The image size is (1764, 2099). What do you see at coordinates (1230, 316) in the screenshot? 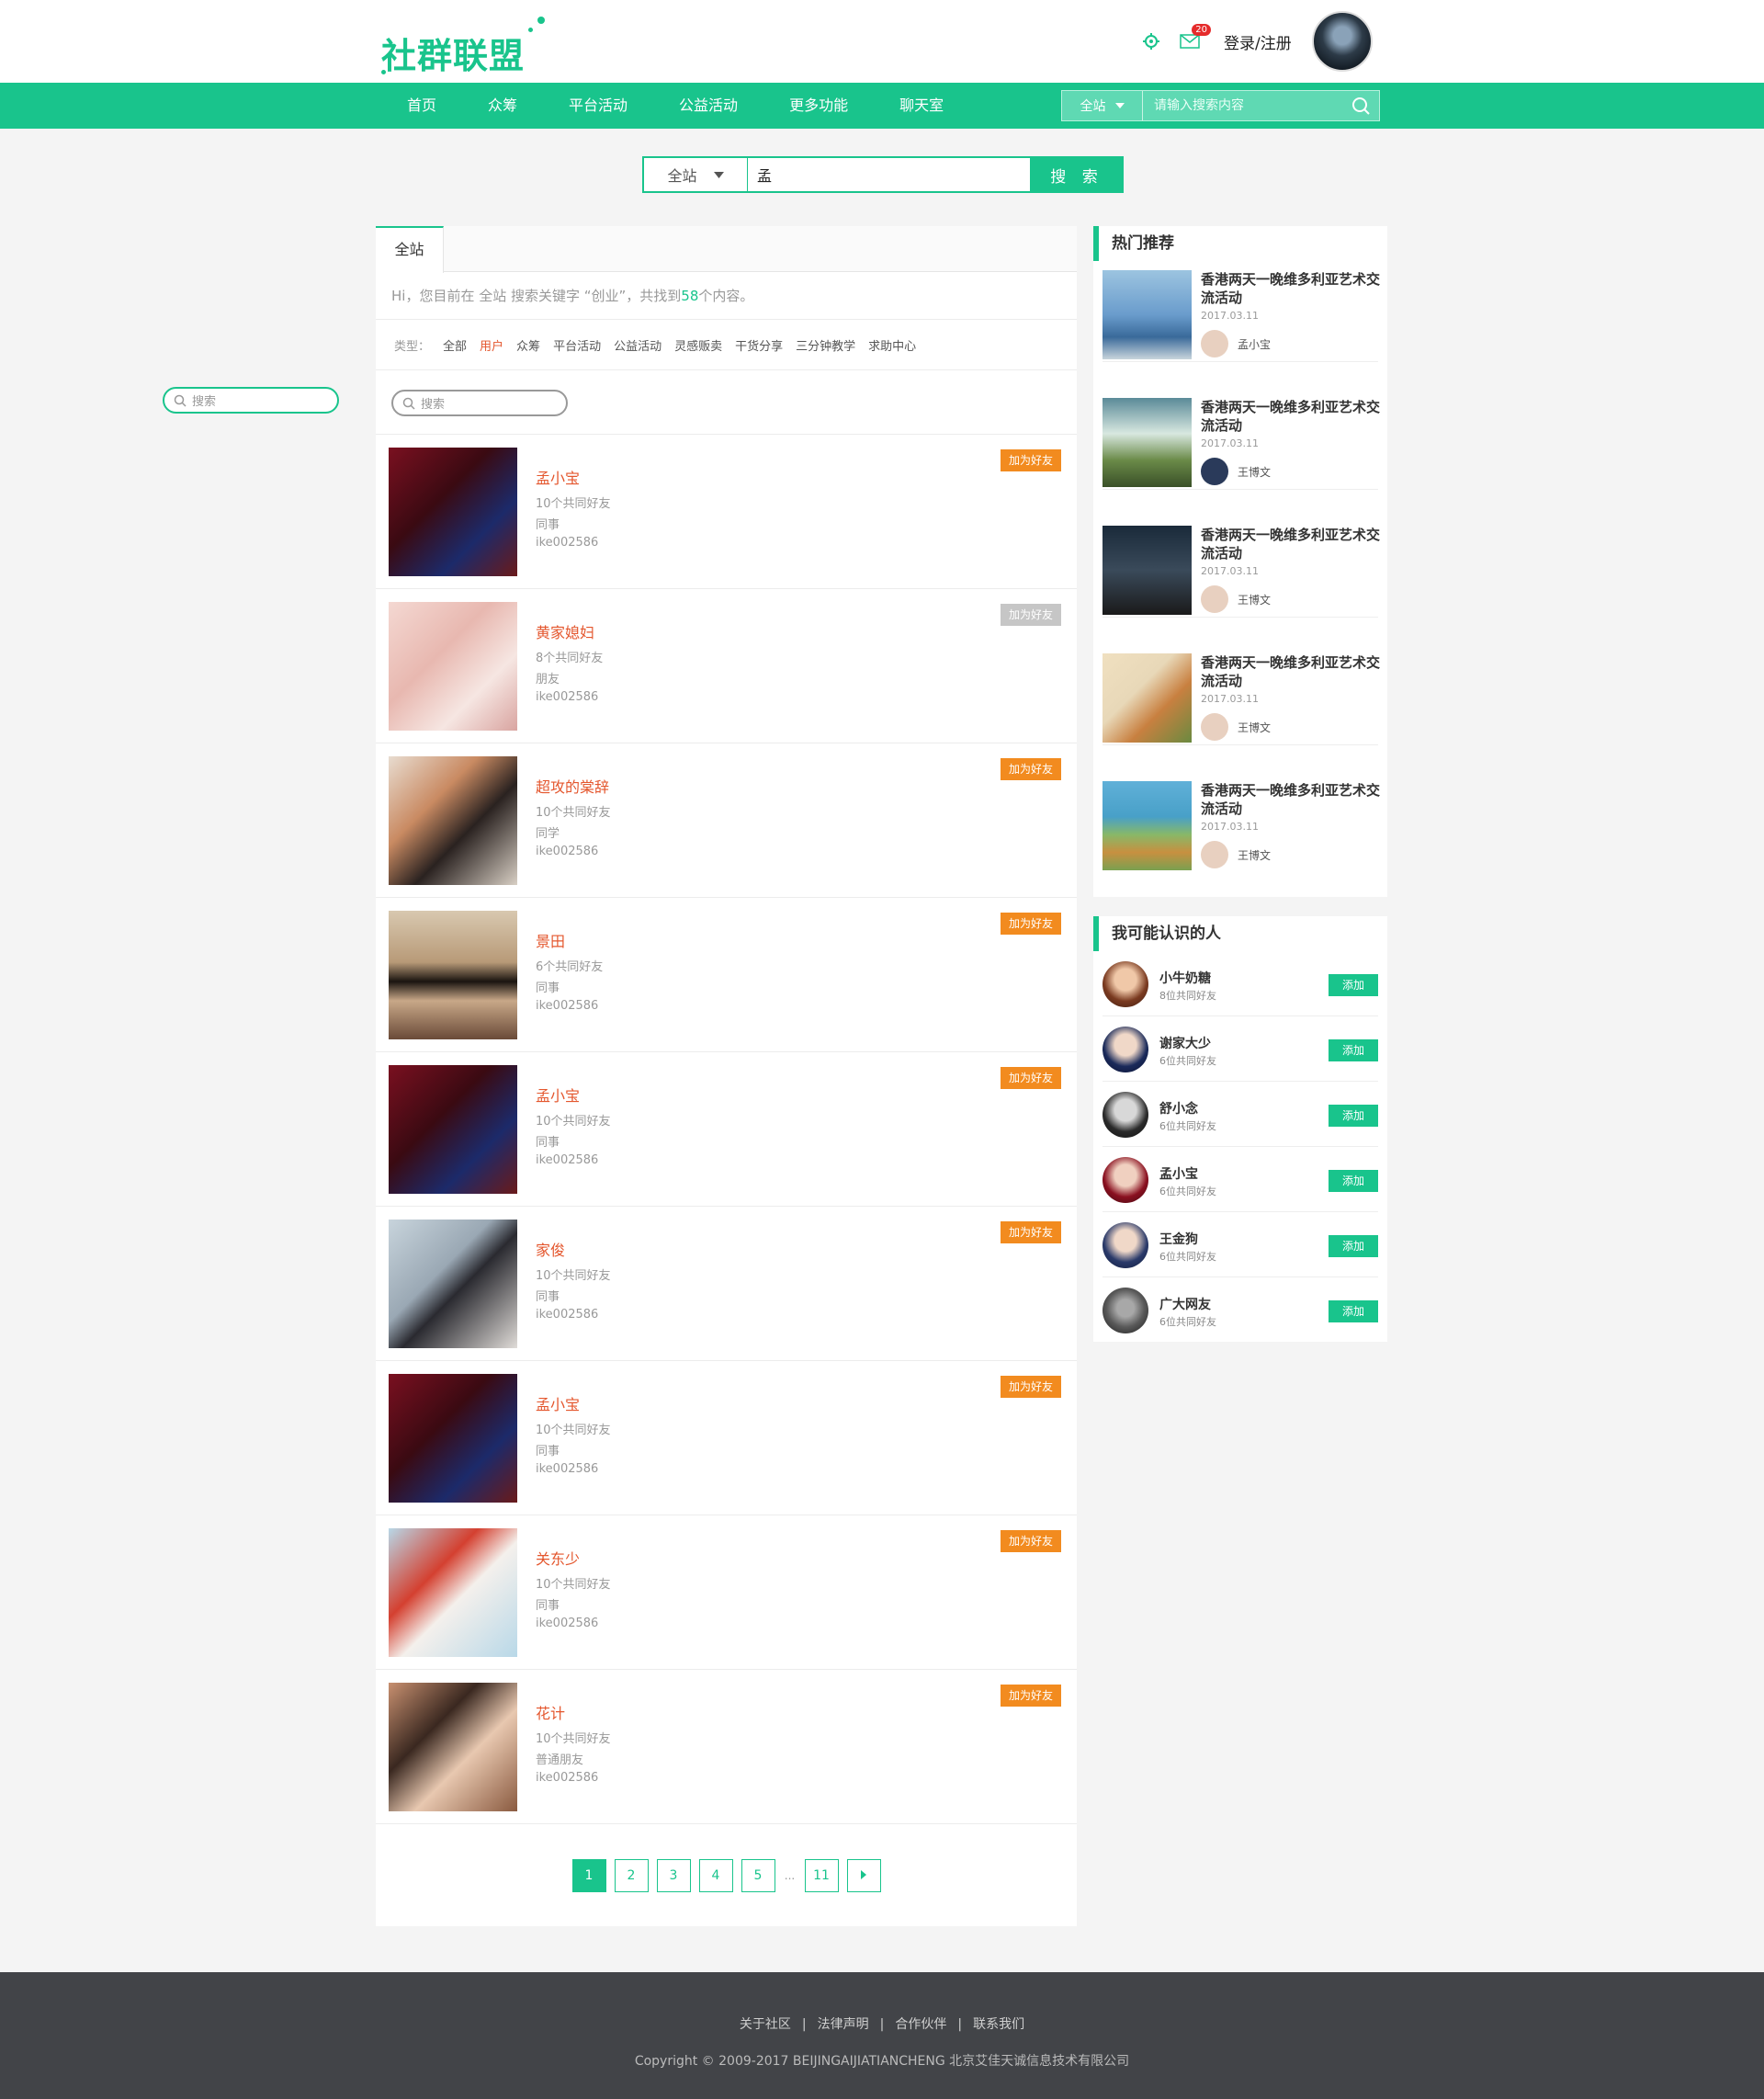
I see `hot-item-date: 2017.03.11` at bounding box center [1230, 316].